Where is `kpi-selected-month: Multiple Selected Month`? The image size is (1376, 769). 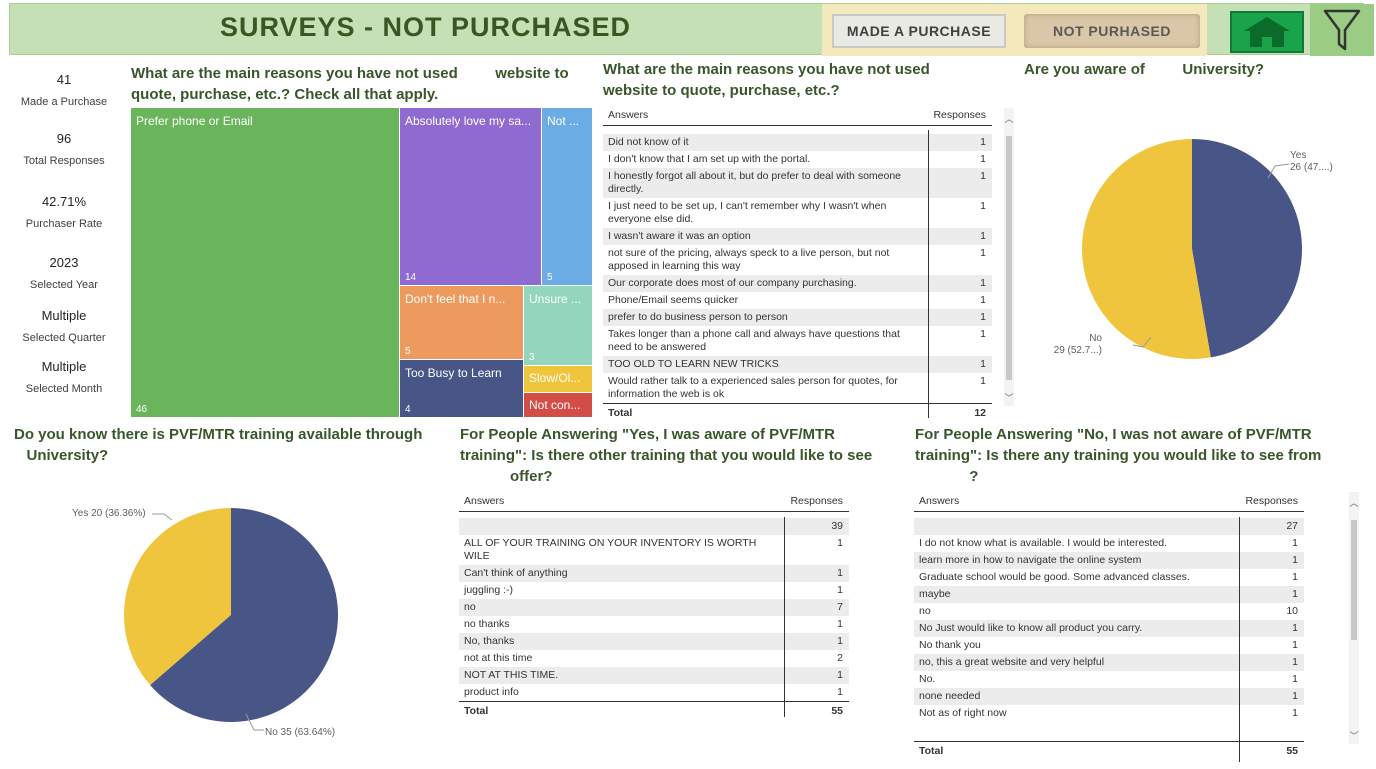 kpi-selected-month: Multiple Selected Month is located at coordinates (64, 377).